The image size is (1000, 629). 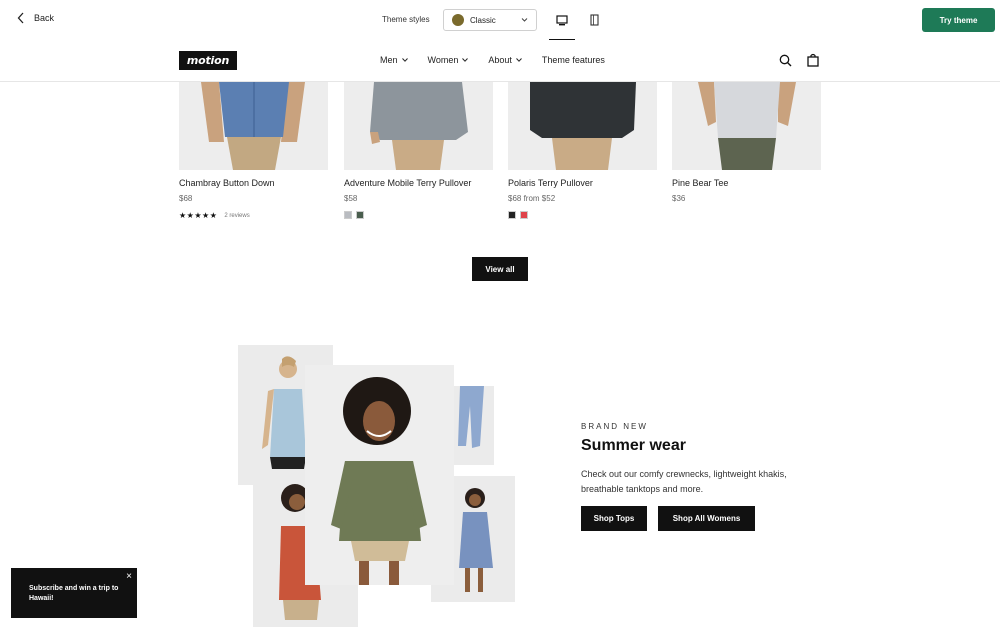 What do you see at coordinates (706, 518) in the screenshot?
I see `shop-all-womens-button: Shop All Womens` at bounding box center [706, 518].